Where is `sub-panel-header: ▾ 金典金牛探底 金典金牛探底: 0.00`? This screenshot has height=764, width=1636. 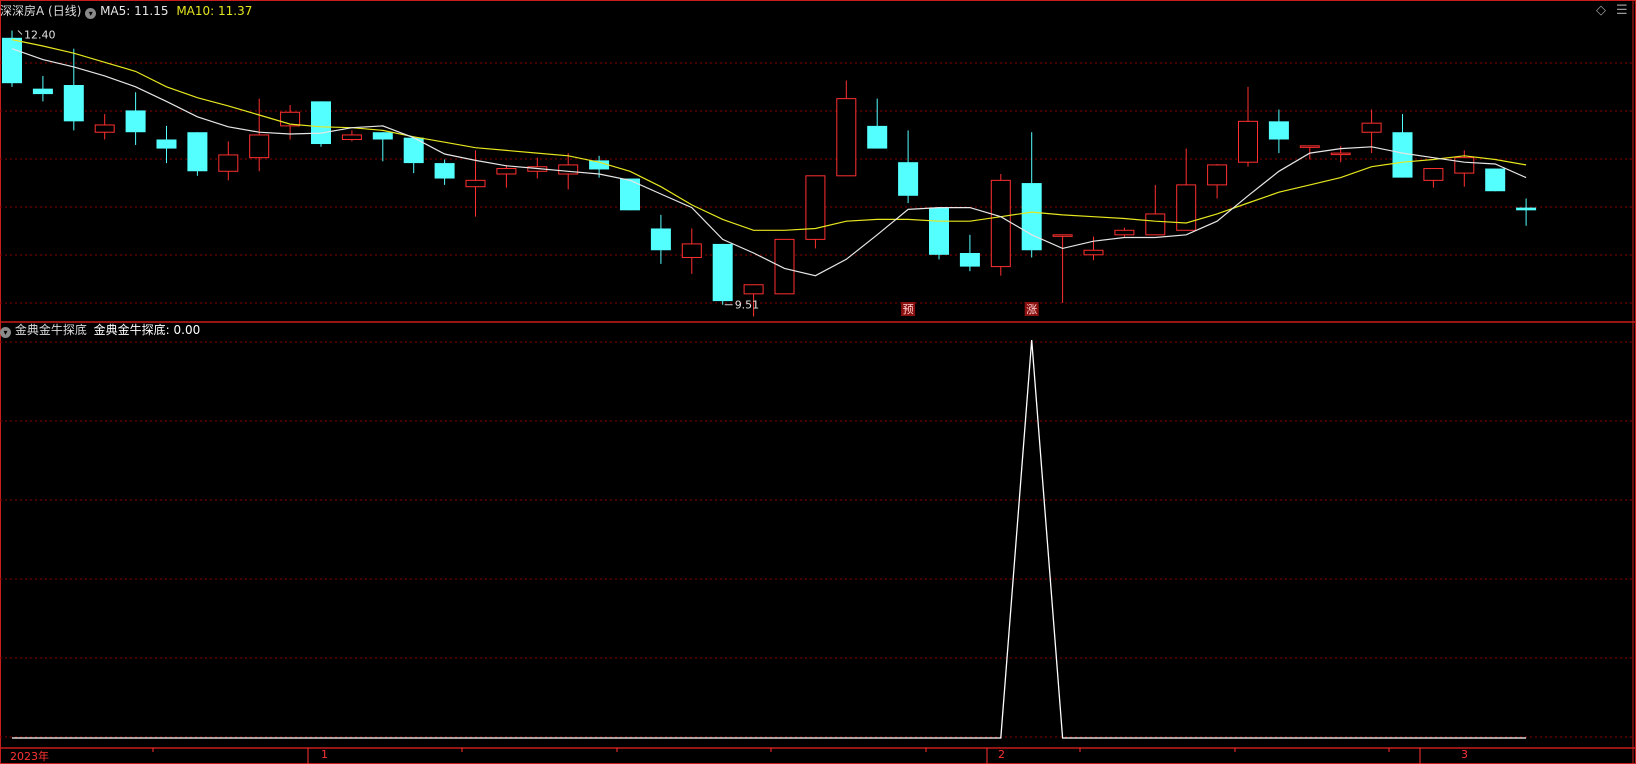
sub-panel-header: ▾ 金典金牛探底 金典金牛探底: 0.00 is located at coordinates (100, 330).